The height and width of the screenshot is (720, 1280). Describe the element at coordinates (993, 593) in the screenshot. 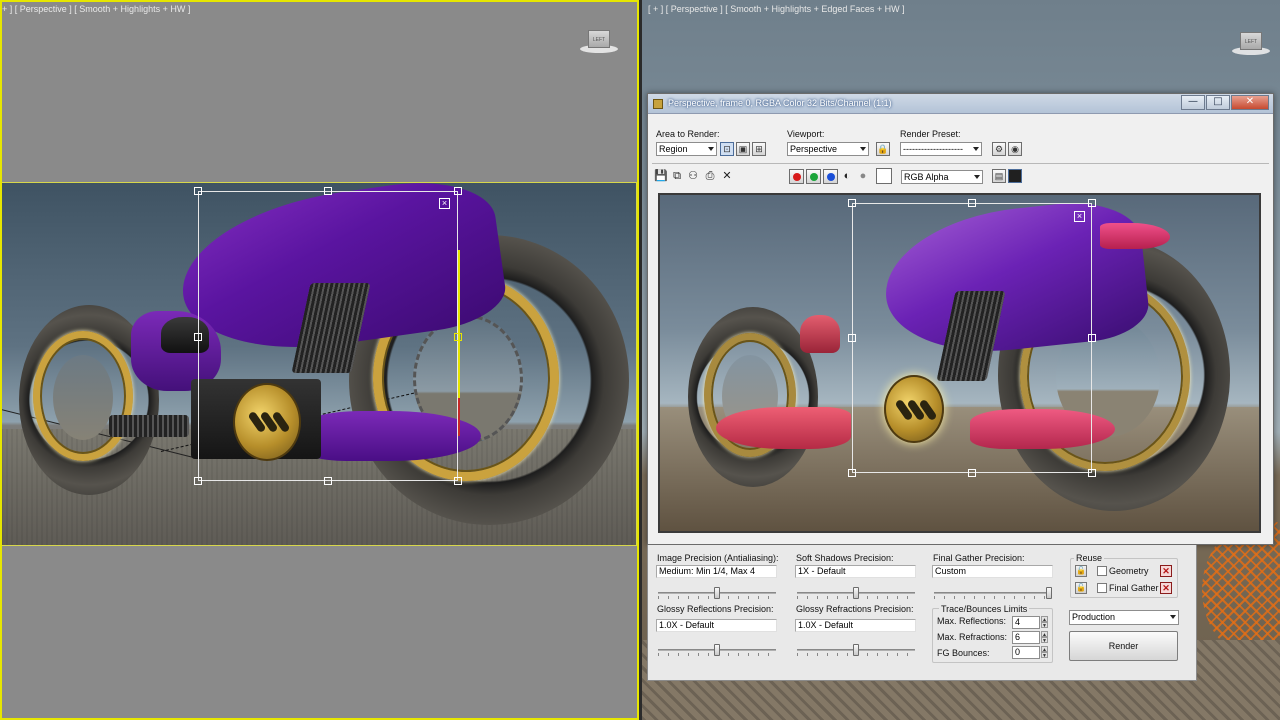

I see `final-gather-slider` at that location.